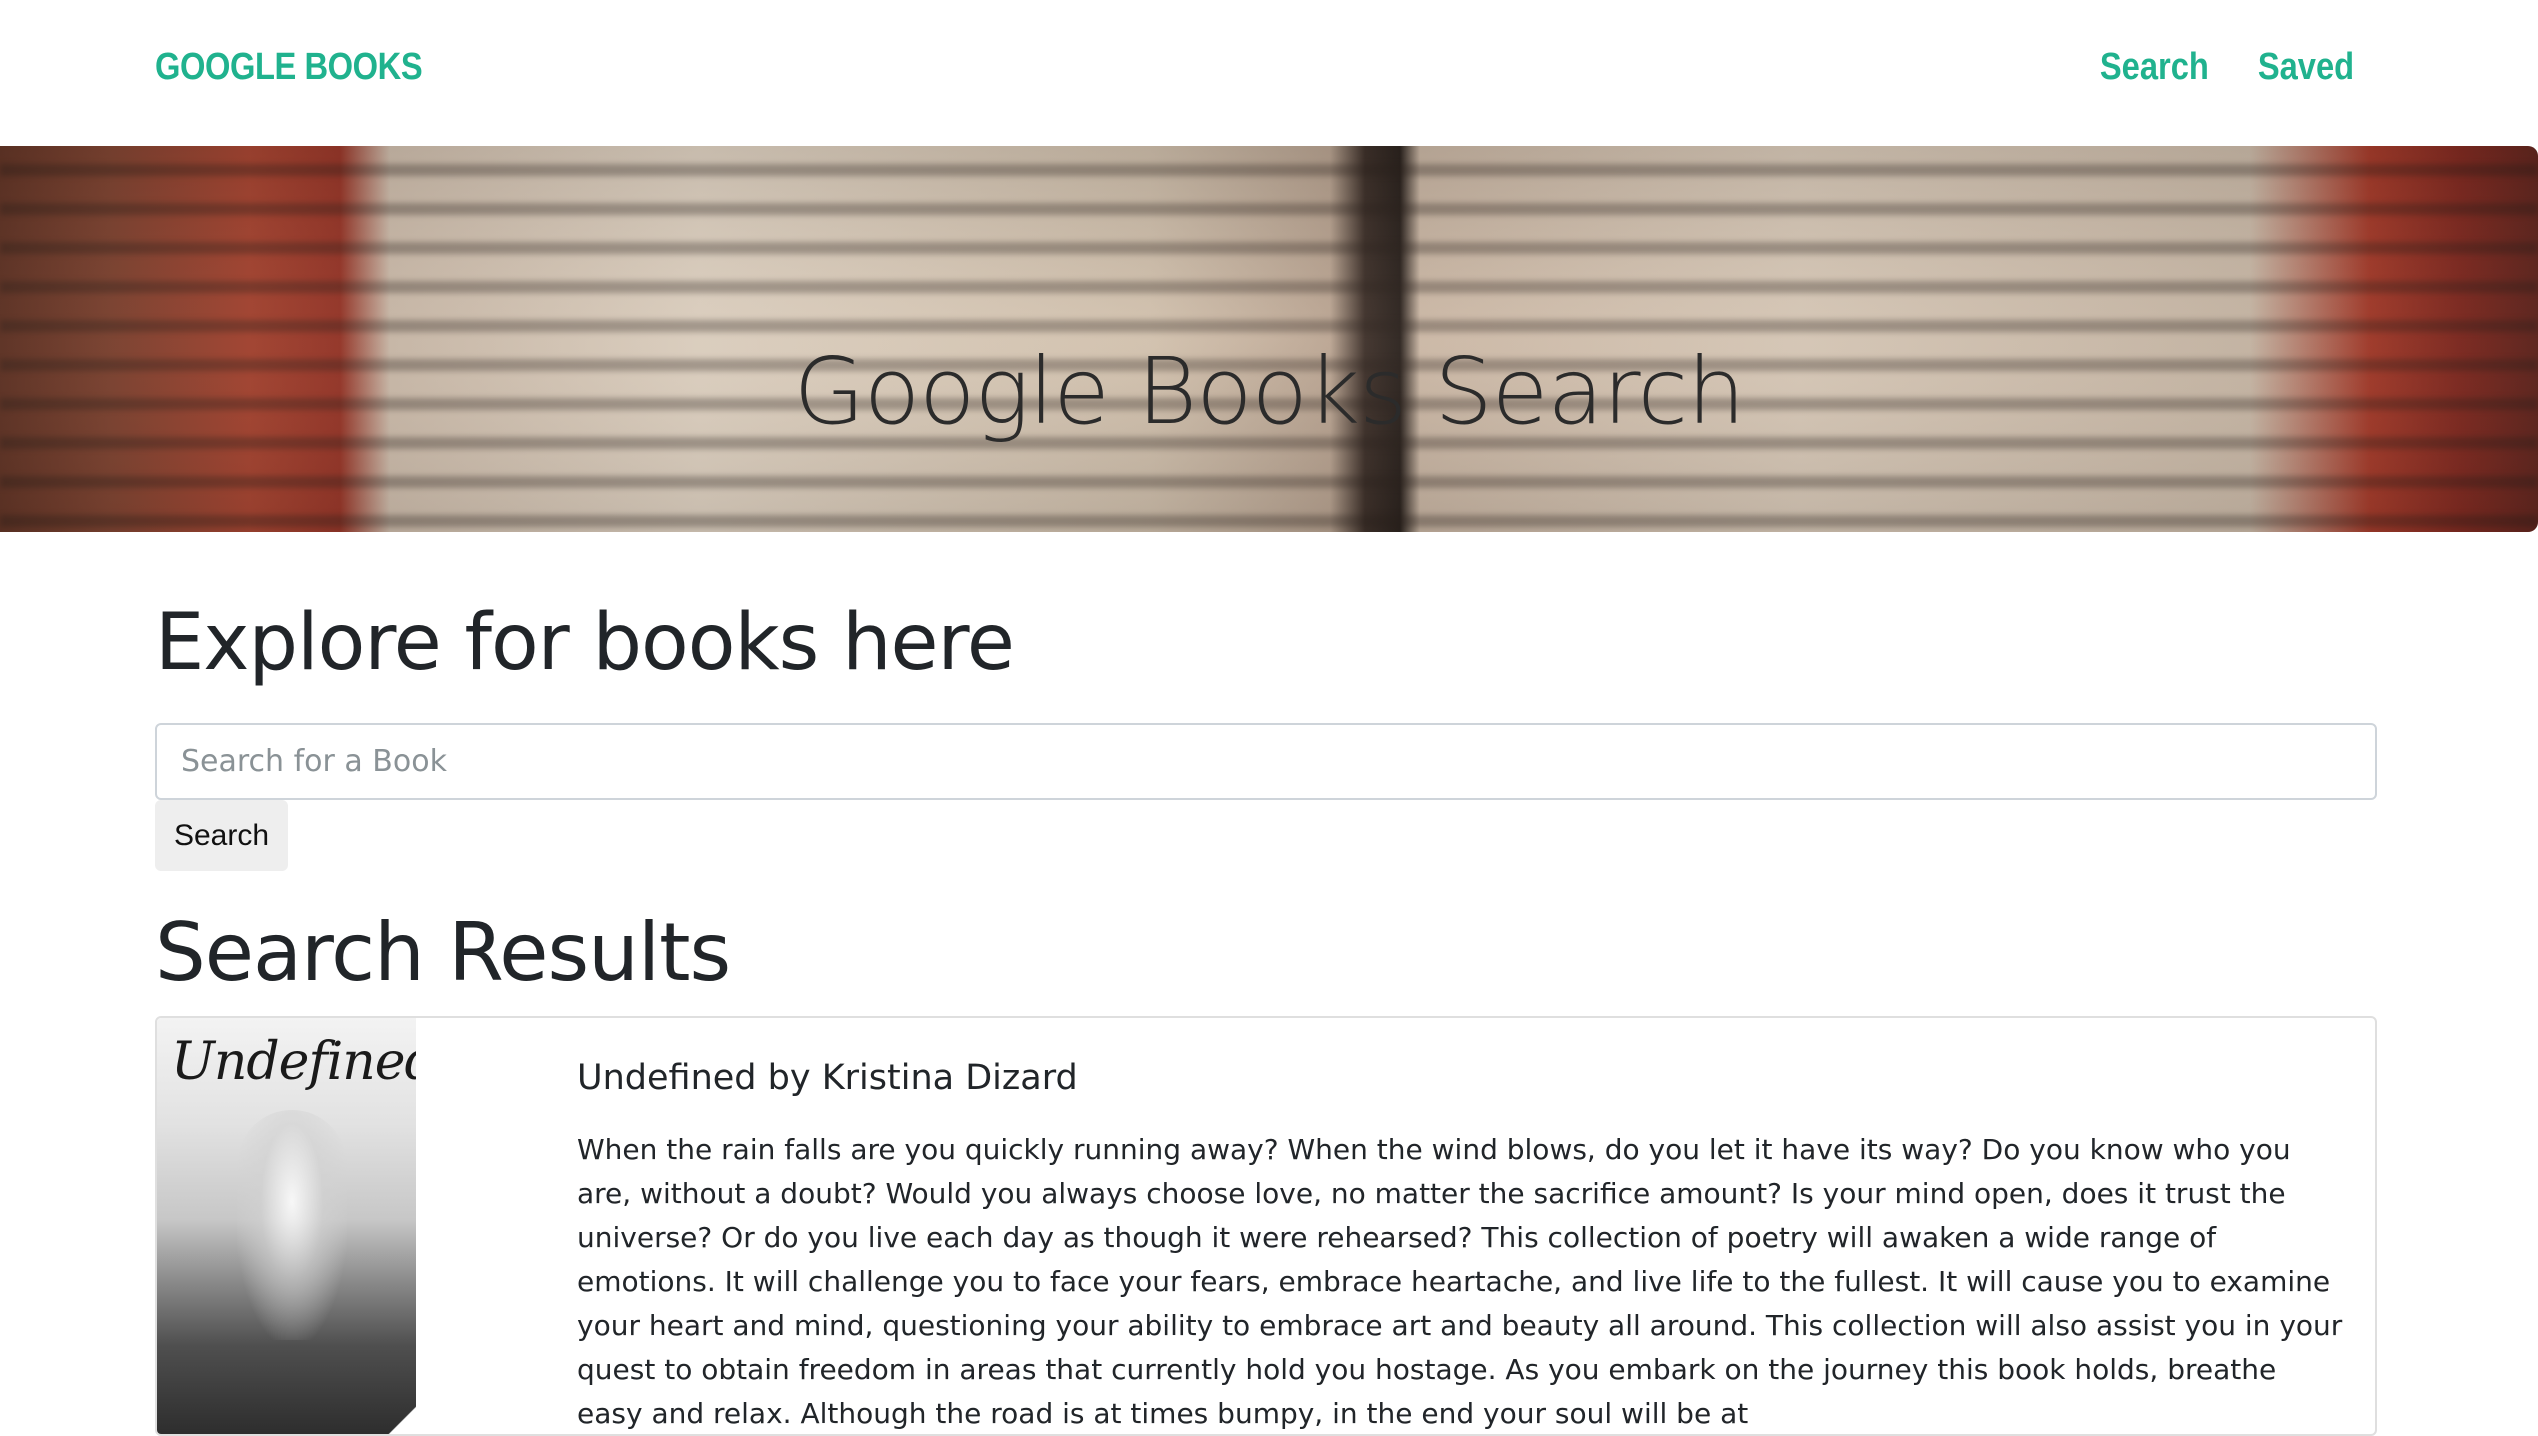  I want to click on results-heading: Search Results, so click(443, 952).